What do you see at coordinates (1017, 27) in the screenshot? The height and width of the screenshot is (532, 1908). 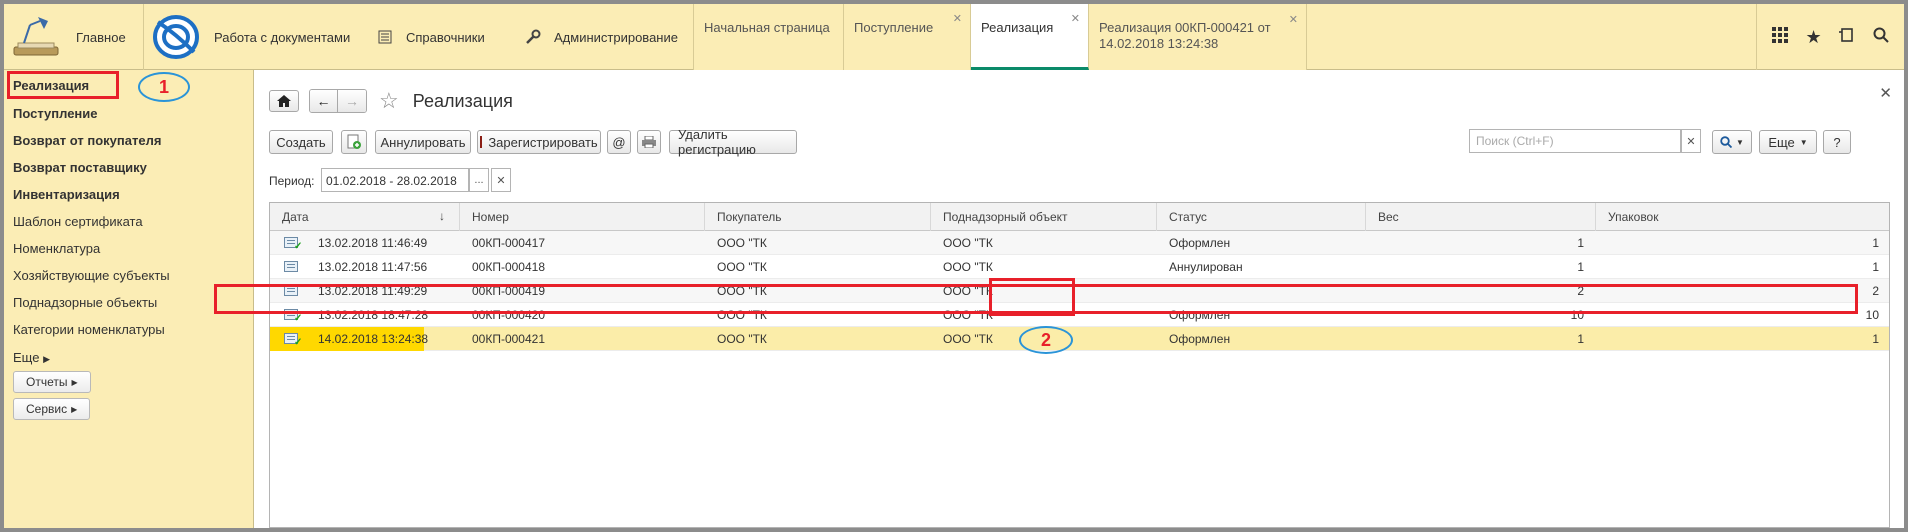 I see `tab-sales-label: Реализация` at bounding box center [1017, 27].